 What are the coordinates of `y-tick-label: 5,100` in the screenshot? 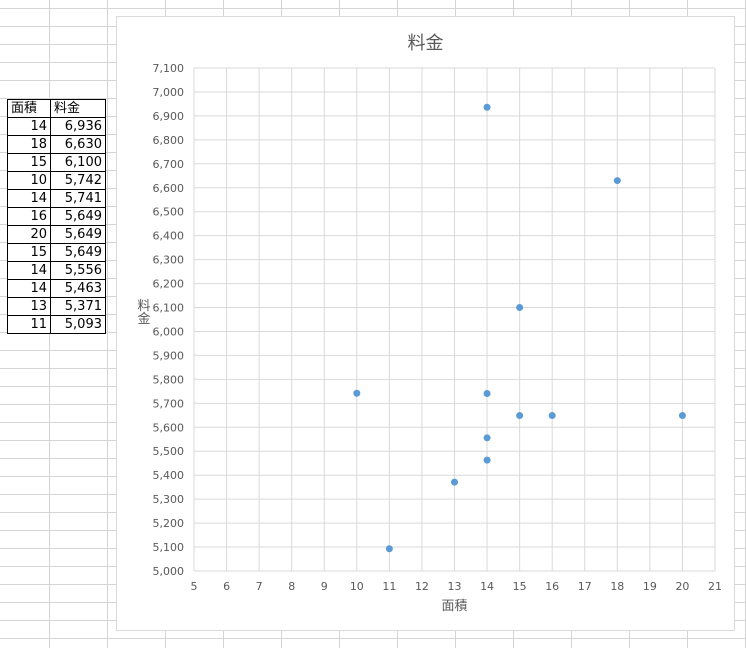 It's located at (169, 547).